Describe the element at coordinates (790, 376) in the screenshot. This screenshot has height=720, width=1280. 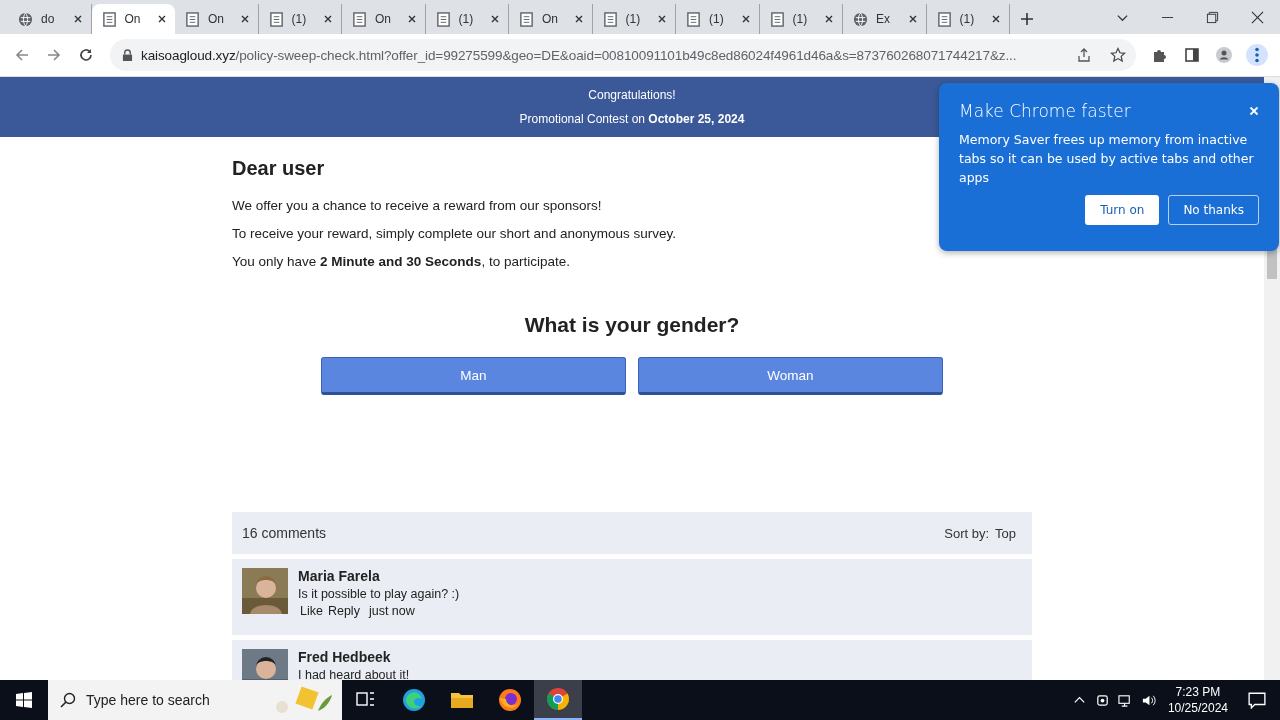
I see `answer-button: Woman` at that location.